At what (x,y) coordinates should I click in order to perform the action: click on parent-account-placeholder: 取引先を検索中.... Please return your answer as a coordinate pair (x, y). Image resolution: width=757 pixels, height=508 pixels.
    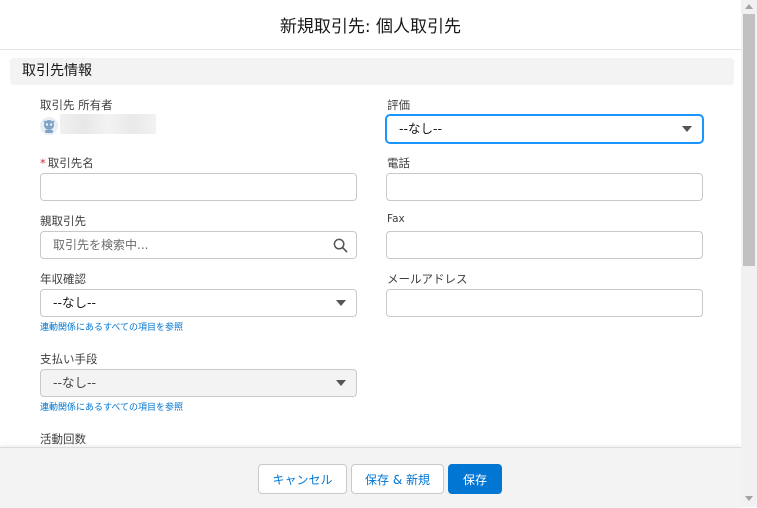
    Looking at the image, I should click on (101, 245).